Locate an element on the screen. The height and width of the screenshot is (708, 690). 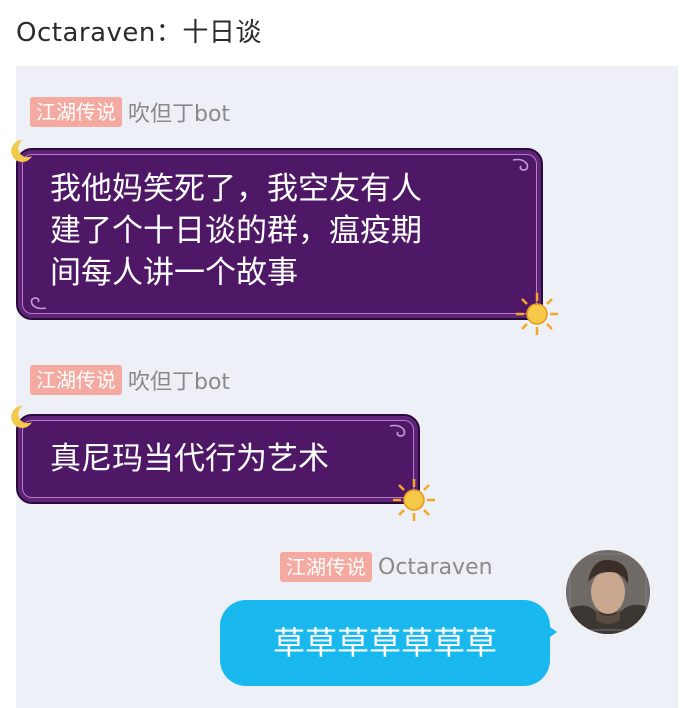
message-text-line: 建了个十日谈的群，瘟疫期 is located at coordinates (236, 231).